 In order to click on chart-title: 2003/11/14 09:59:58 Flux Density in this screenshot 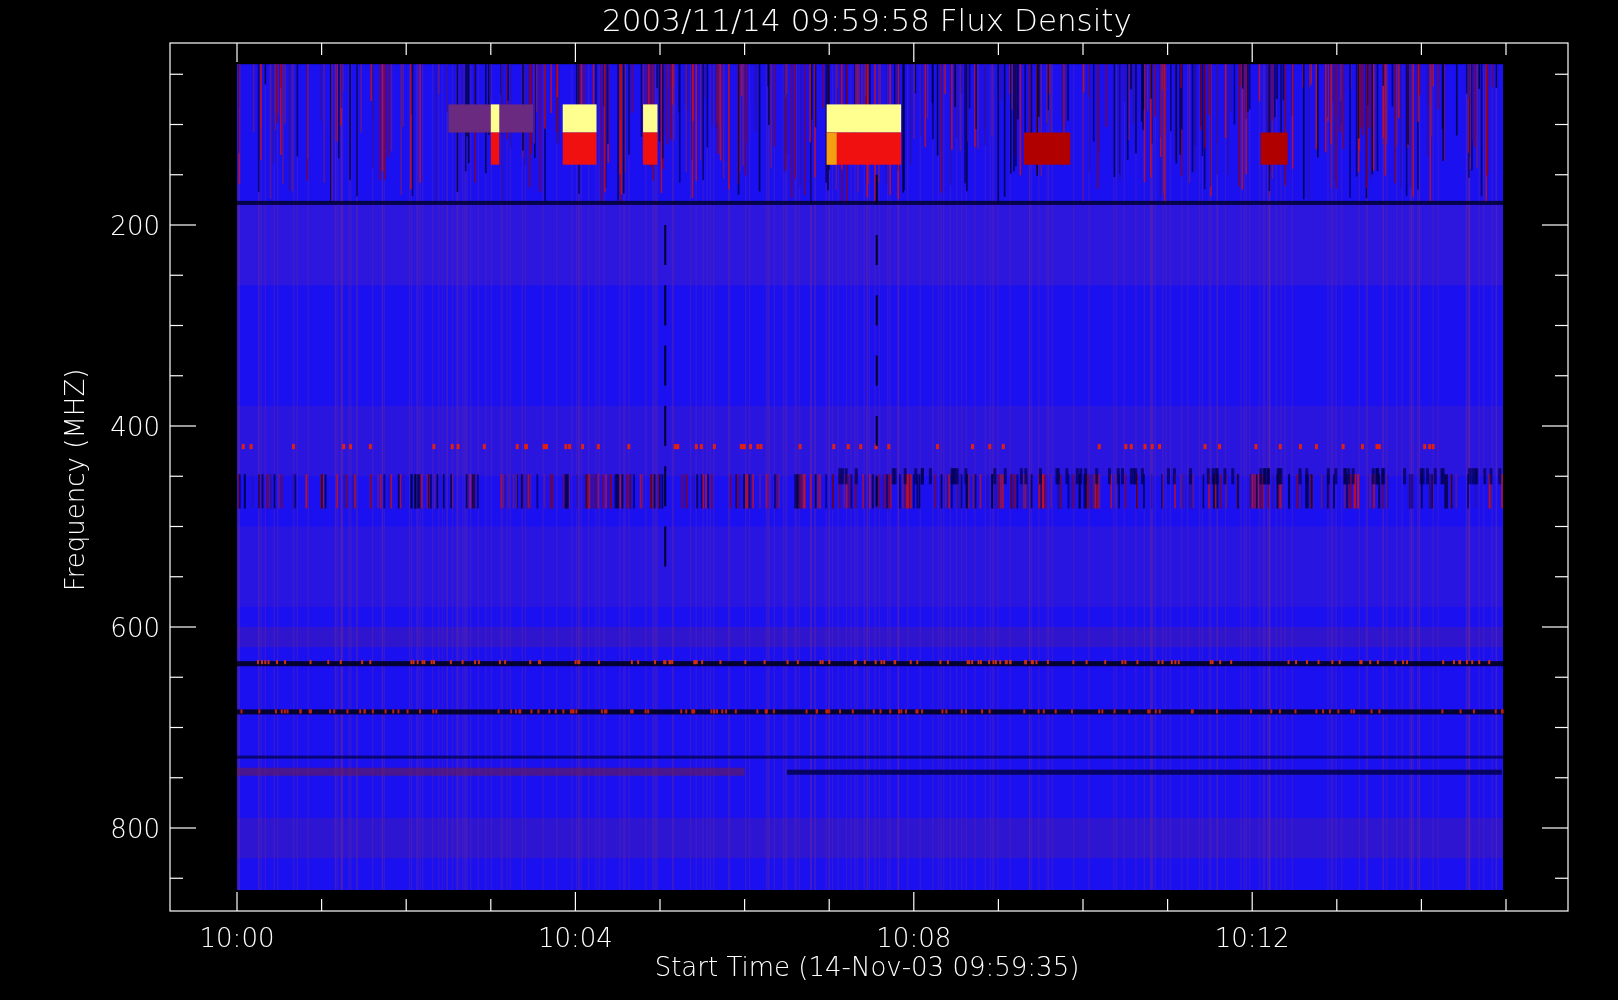, I will do `click(867, 20)`.